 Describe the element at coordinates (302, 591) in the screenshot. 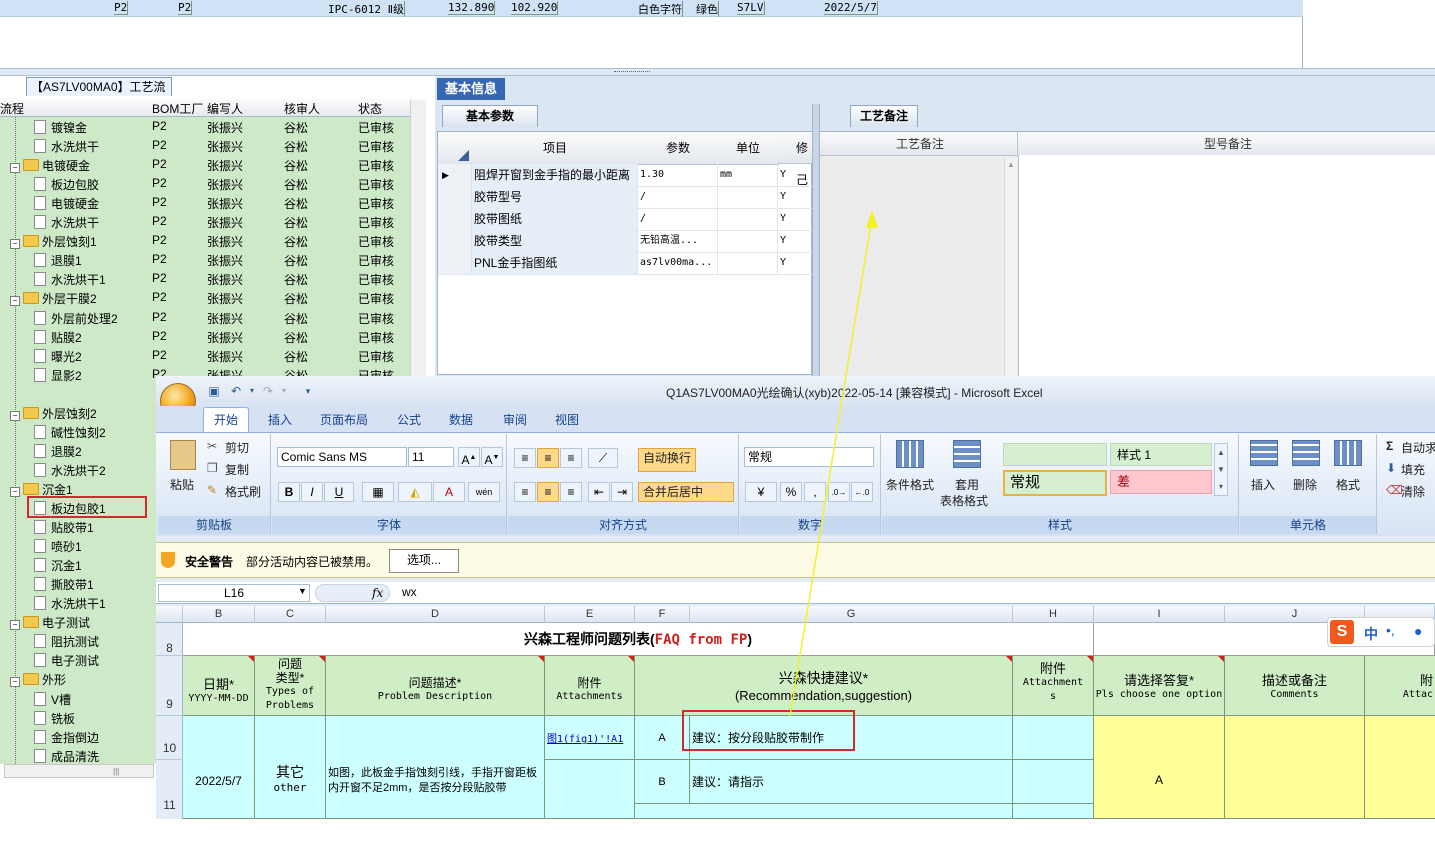

I see `namebox-dropdown-icon: ▼` at that location.